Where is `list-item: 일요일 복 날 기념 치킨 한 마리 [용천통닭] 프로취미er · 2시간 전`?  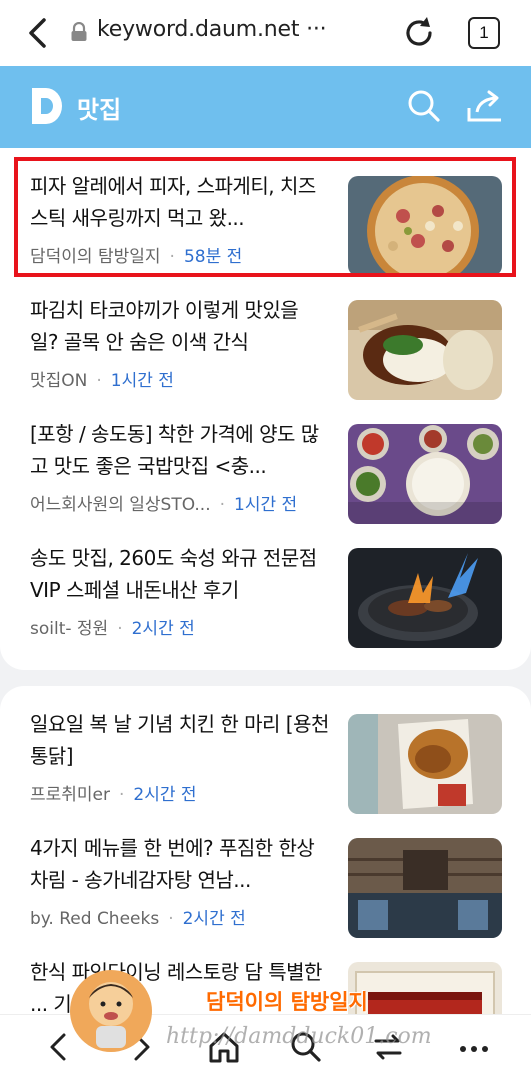 list-item: 일요일 복 날 기념 치킨 한 마리 [용천통닭] 프로취미er · 2시간 전 is located at coordinates (265, 754).